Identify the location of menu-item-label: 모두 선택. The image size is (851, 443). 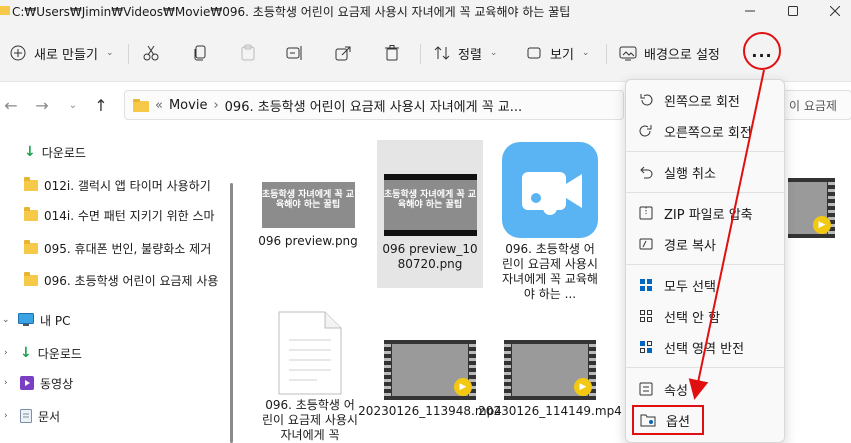
(690, 287).